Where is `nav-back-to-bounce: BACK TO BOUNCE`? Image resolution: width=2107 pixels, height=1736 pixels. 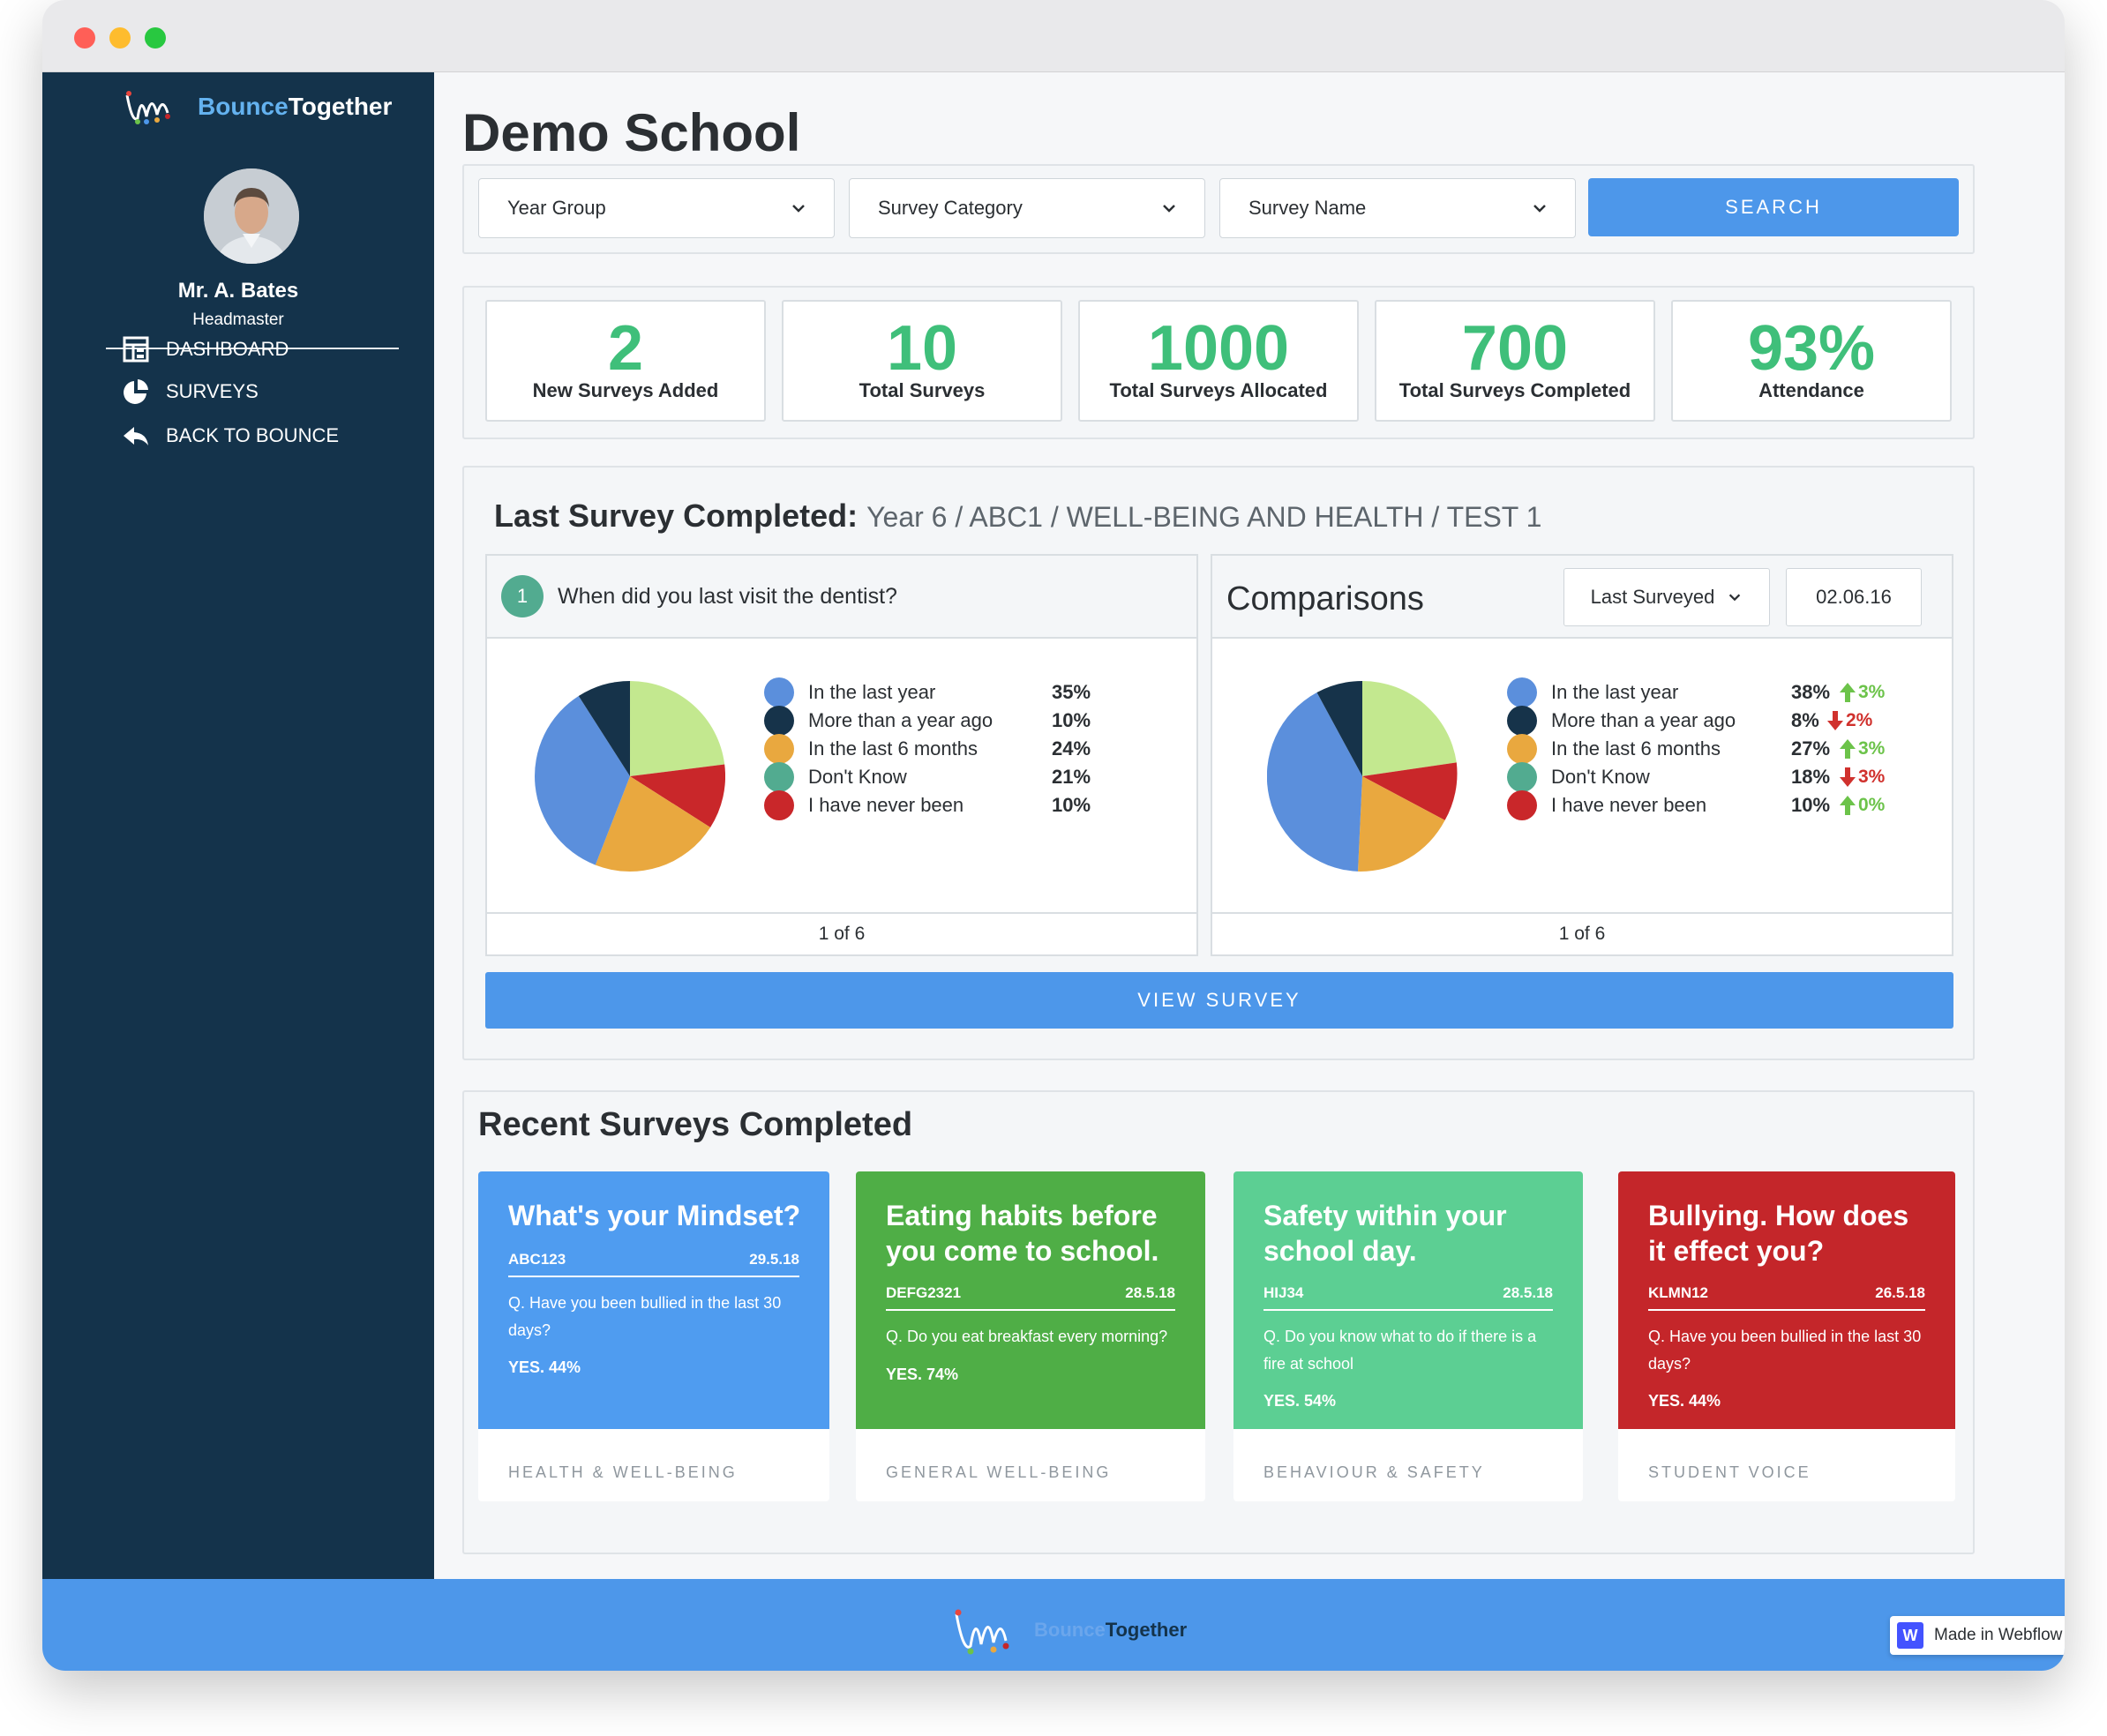
nav-back-to-bounce: BACK TO BOUNCE is located at coordinates (231, 435).